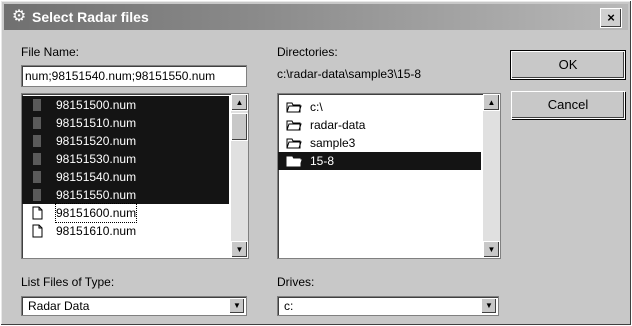 Image resolution: width=632 pixels, height=326 pixels. I want to click on directory-list-scrollbar: ▲ ▼, so click(491, 176).